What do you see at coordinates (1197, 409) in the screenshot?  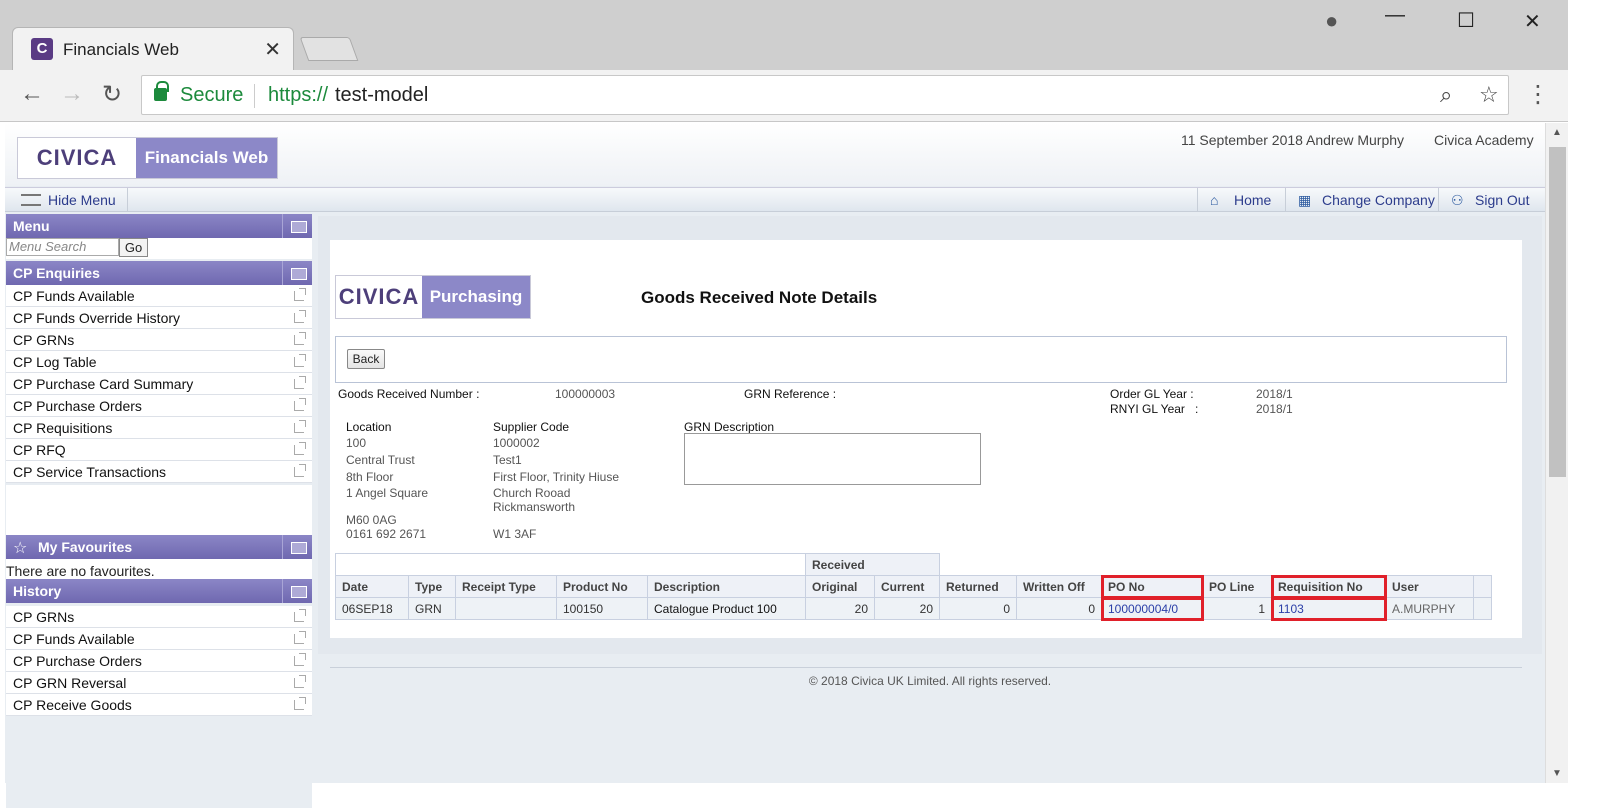 I see `rnyi-gl-year-colon: :` at bounding box center [1197, 409].